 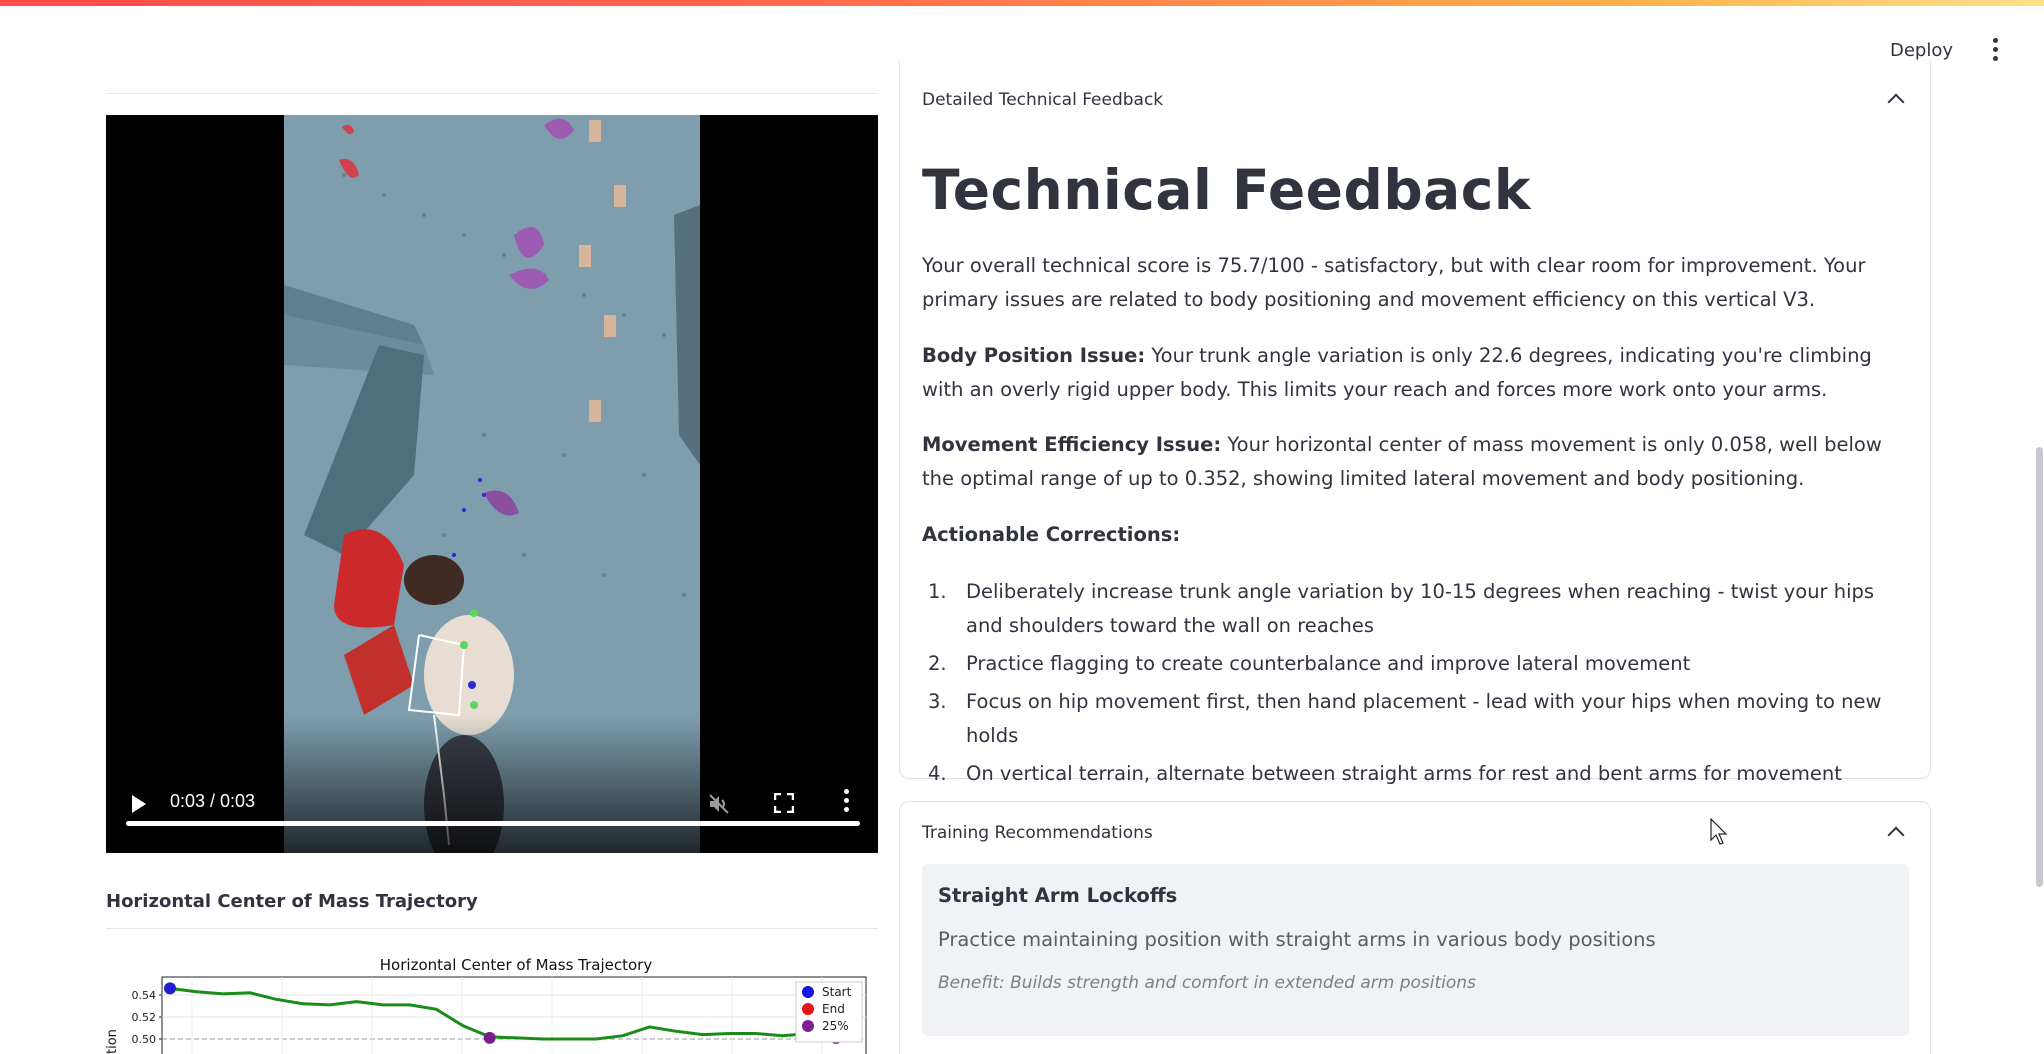 What do you see at coordinates (492, 814) in the screenshot?
I see `video-controls: 0:03 / 0:03` at bounding box center [492, 814].